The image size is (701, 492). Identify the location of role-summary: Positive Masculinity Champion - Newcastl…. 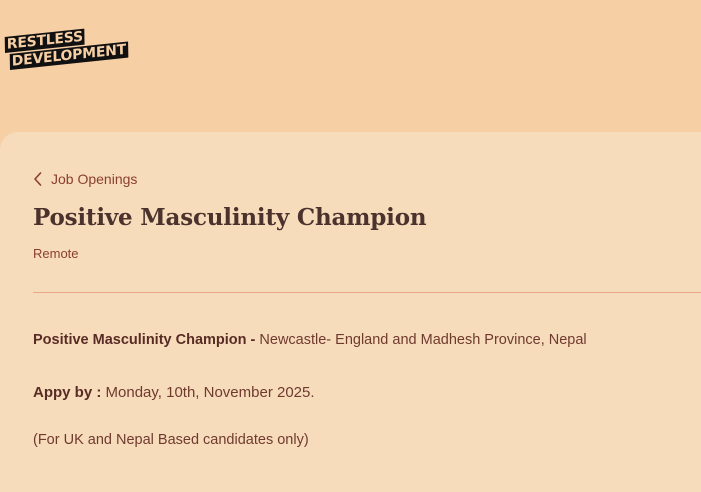
(310, 340).